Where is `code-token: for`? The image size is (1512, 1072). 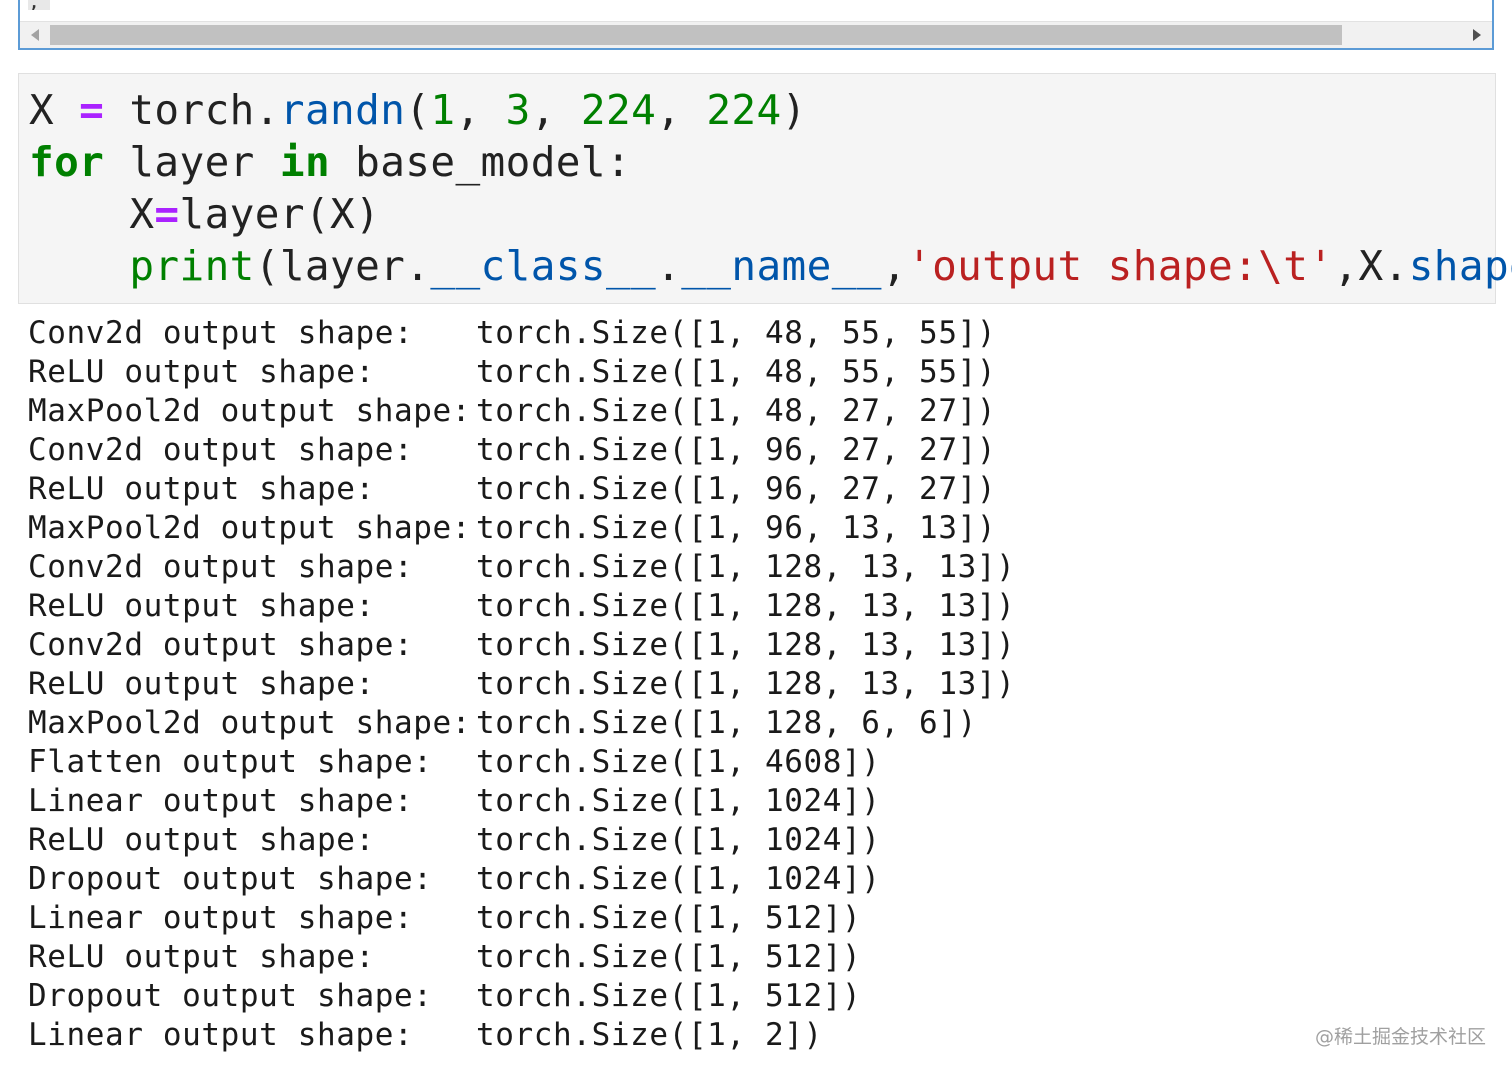
code-token: for is located at coordinates (67, 162).